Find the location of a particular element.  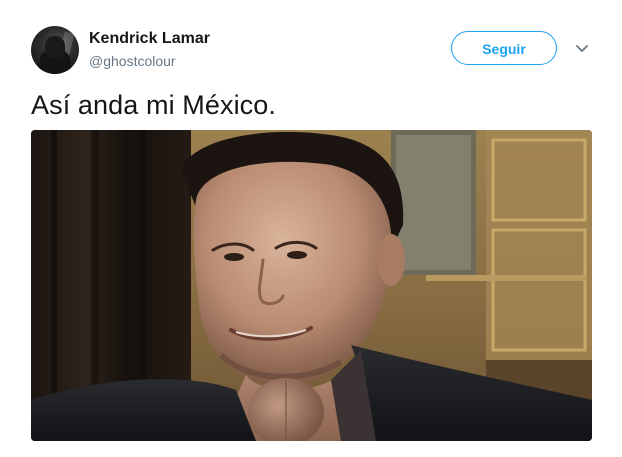

avatar is located at coordinates (55, 50).